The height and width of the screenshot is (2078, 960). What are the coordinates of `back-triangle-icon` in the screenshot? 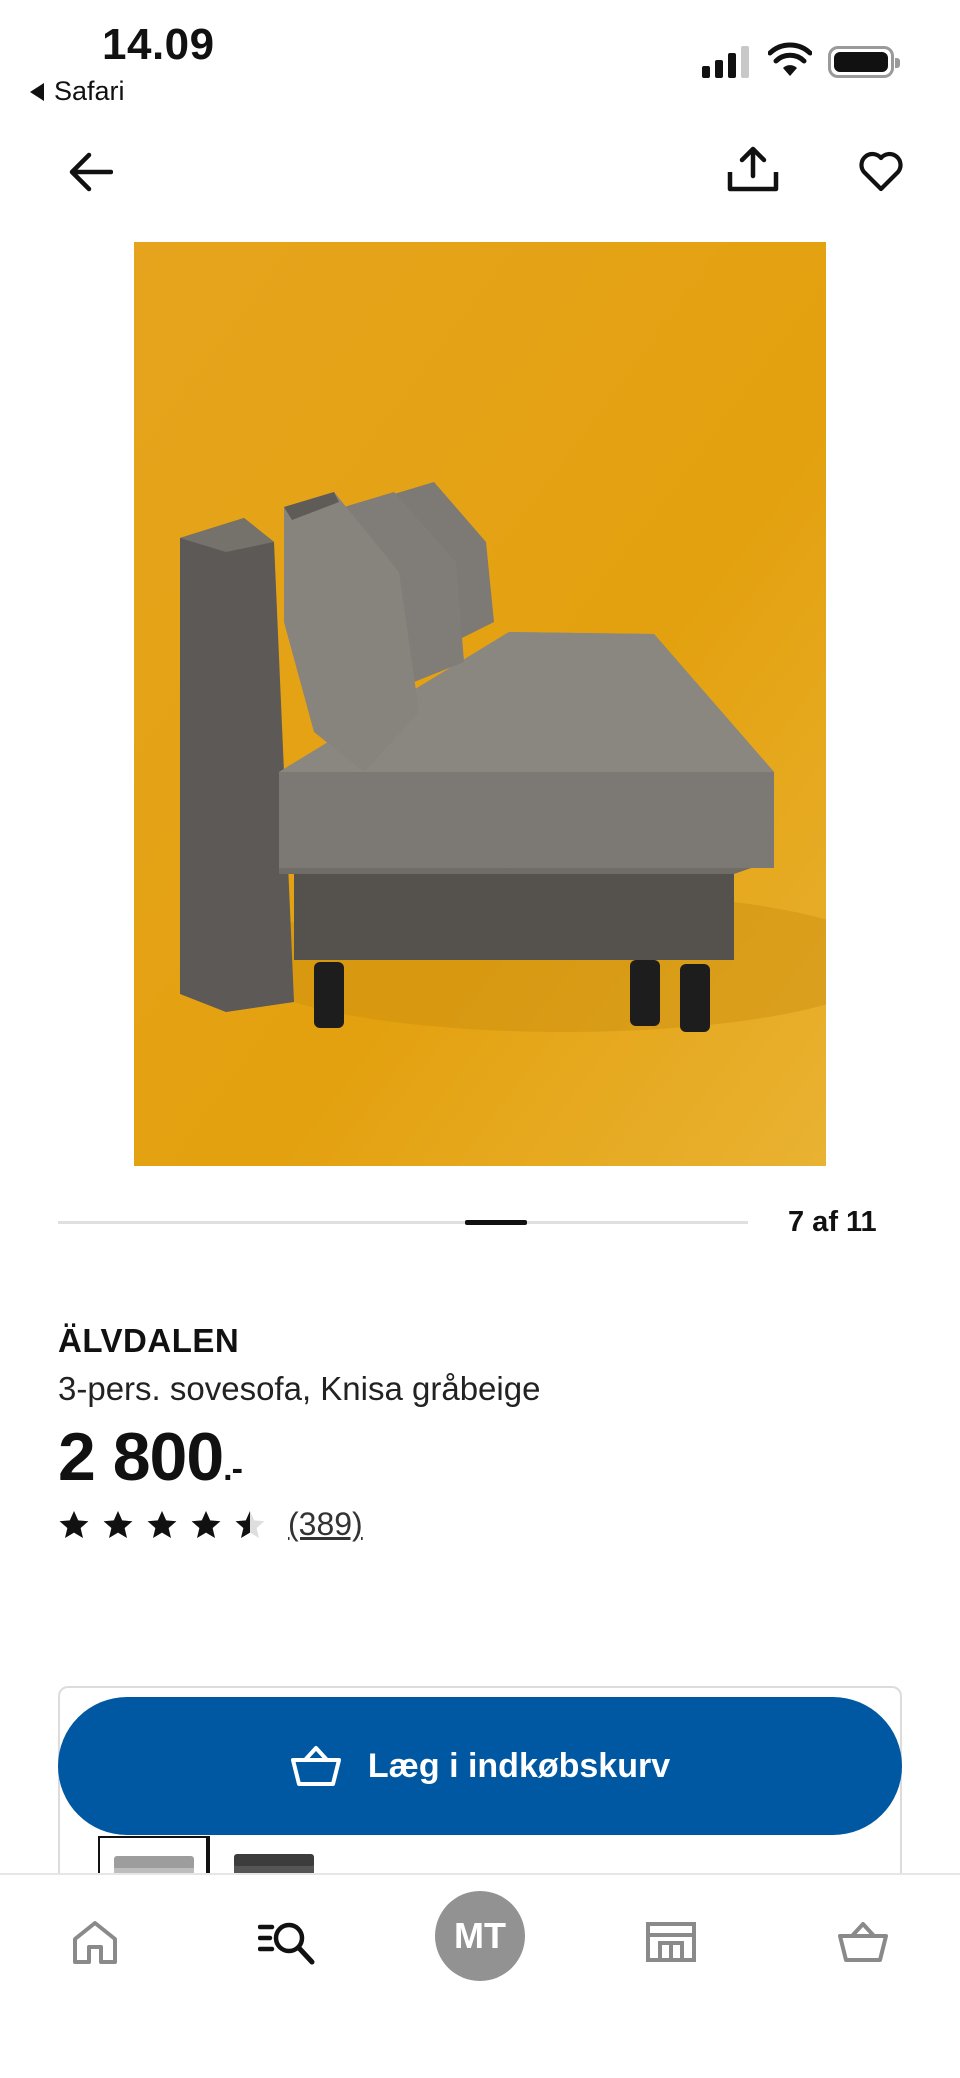 It's located at (37, 91).